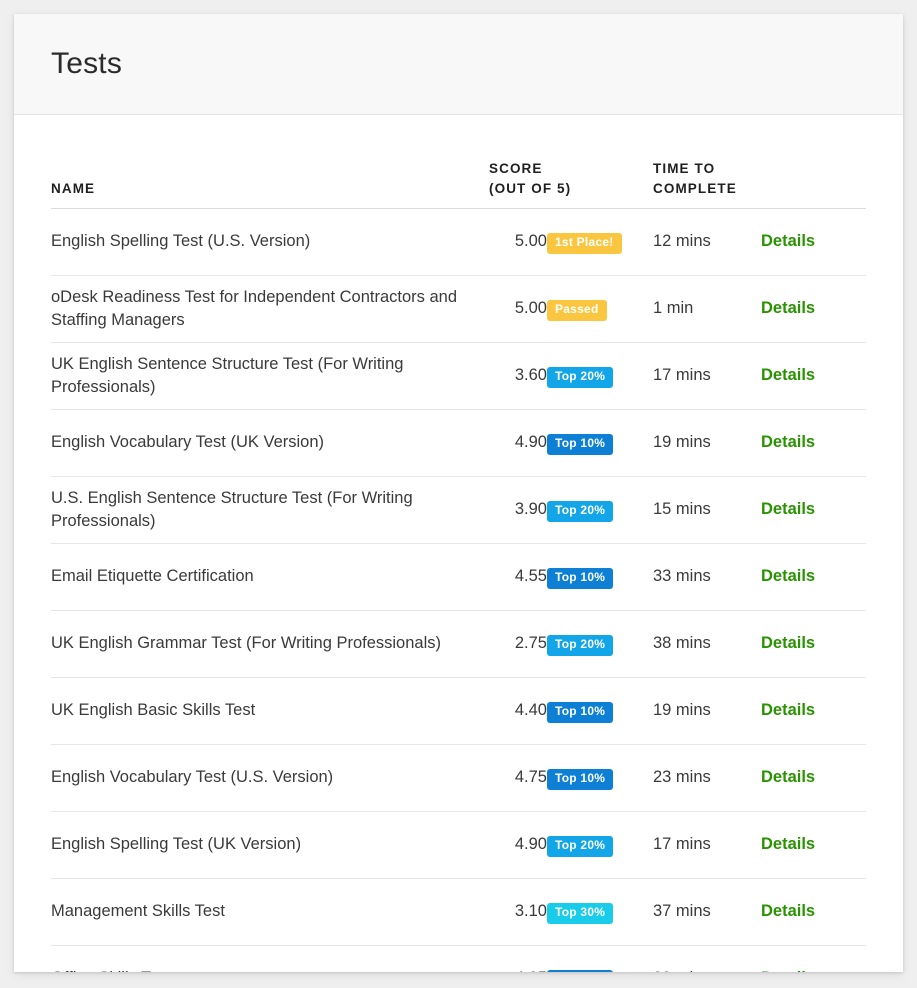 The image size is (917, 988). Describe the element at coordinates (270, 577) in the screenshot. I see `test-name: Email Etiquette Certification` at that location.